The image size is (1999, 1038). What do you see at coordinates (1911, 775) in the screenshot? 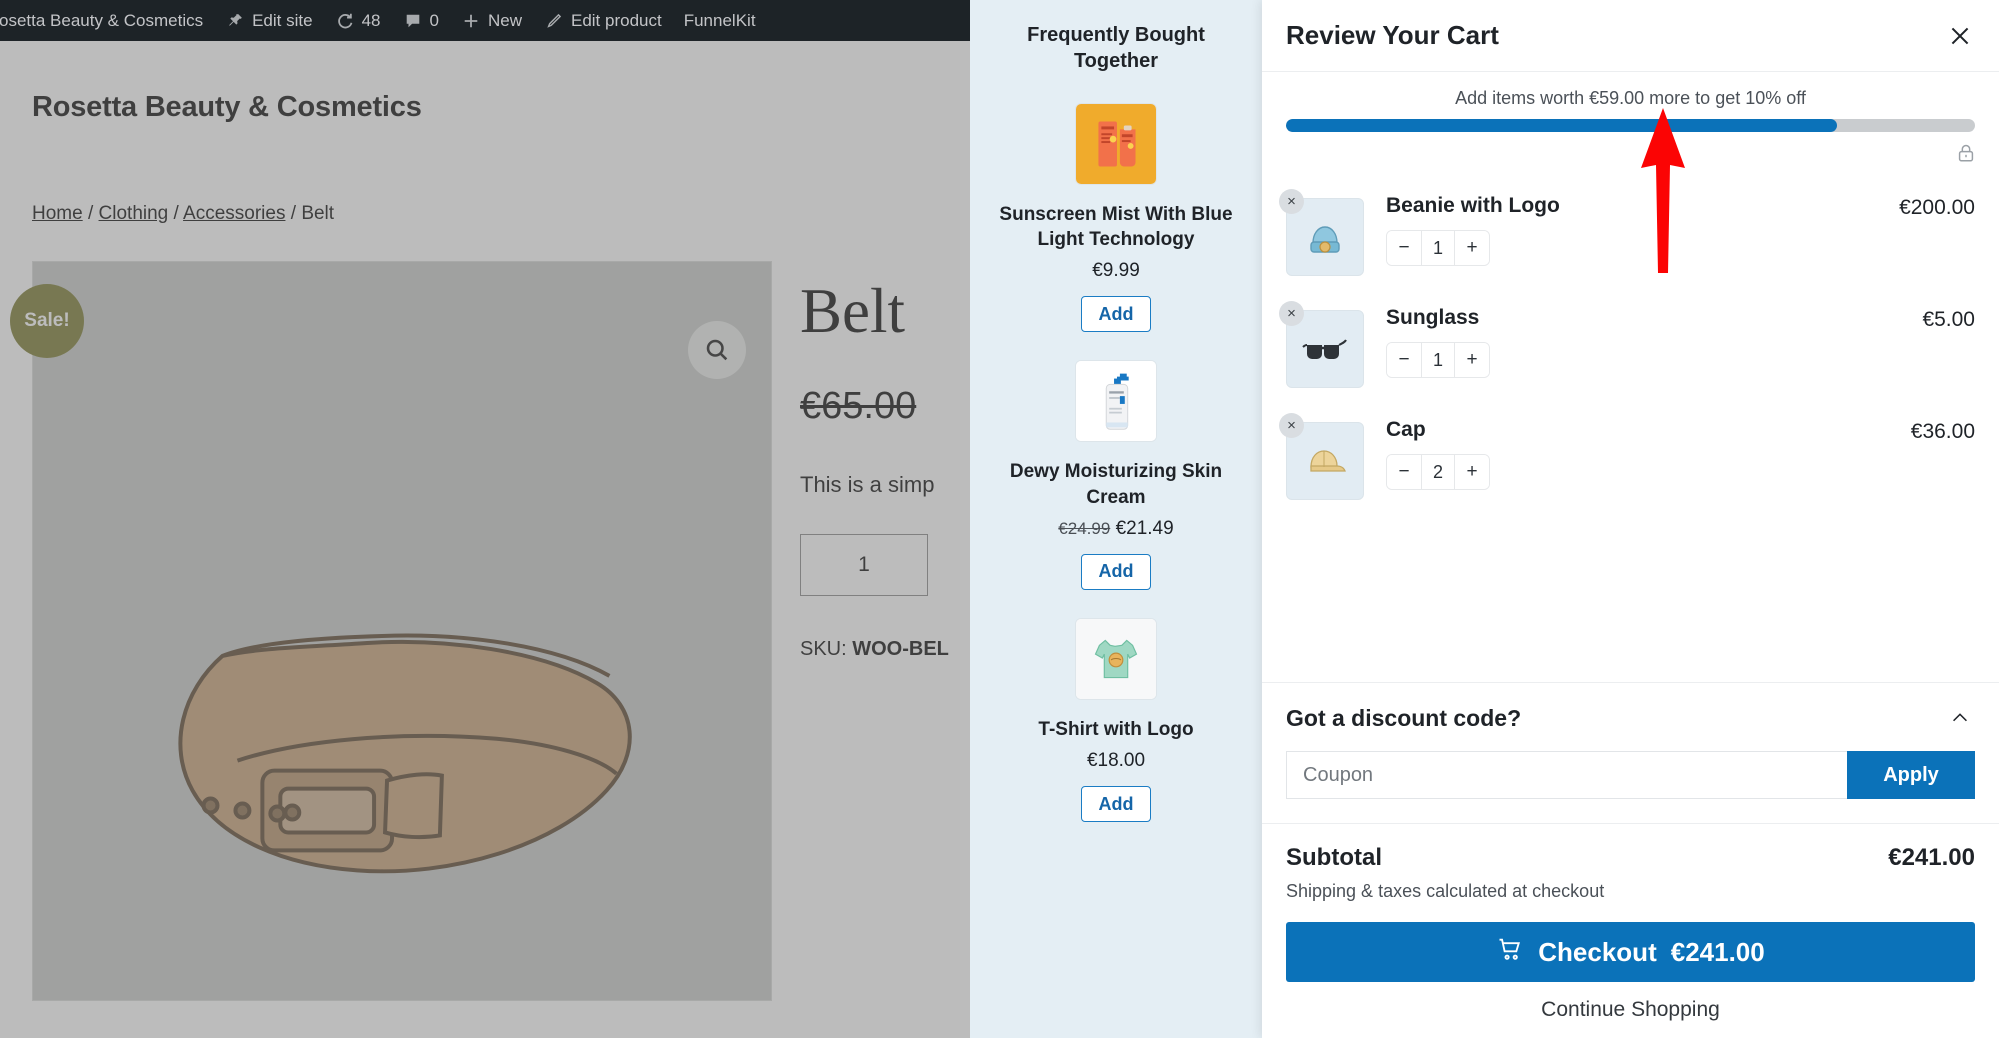
I see `apply-coupon-button: Apply` at bounding box center [1911, 775].